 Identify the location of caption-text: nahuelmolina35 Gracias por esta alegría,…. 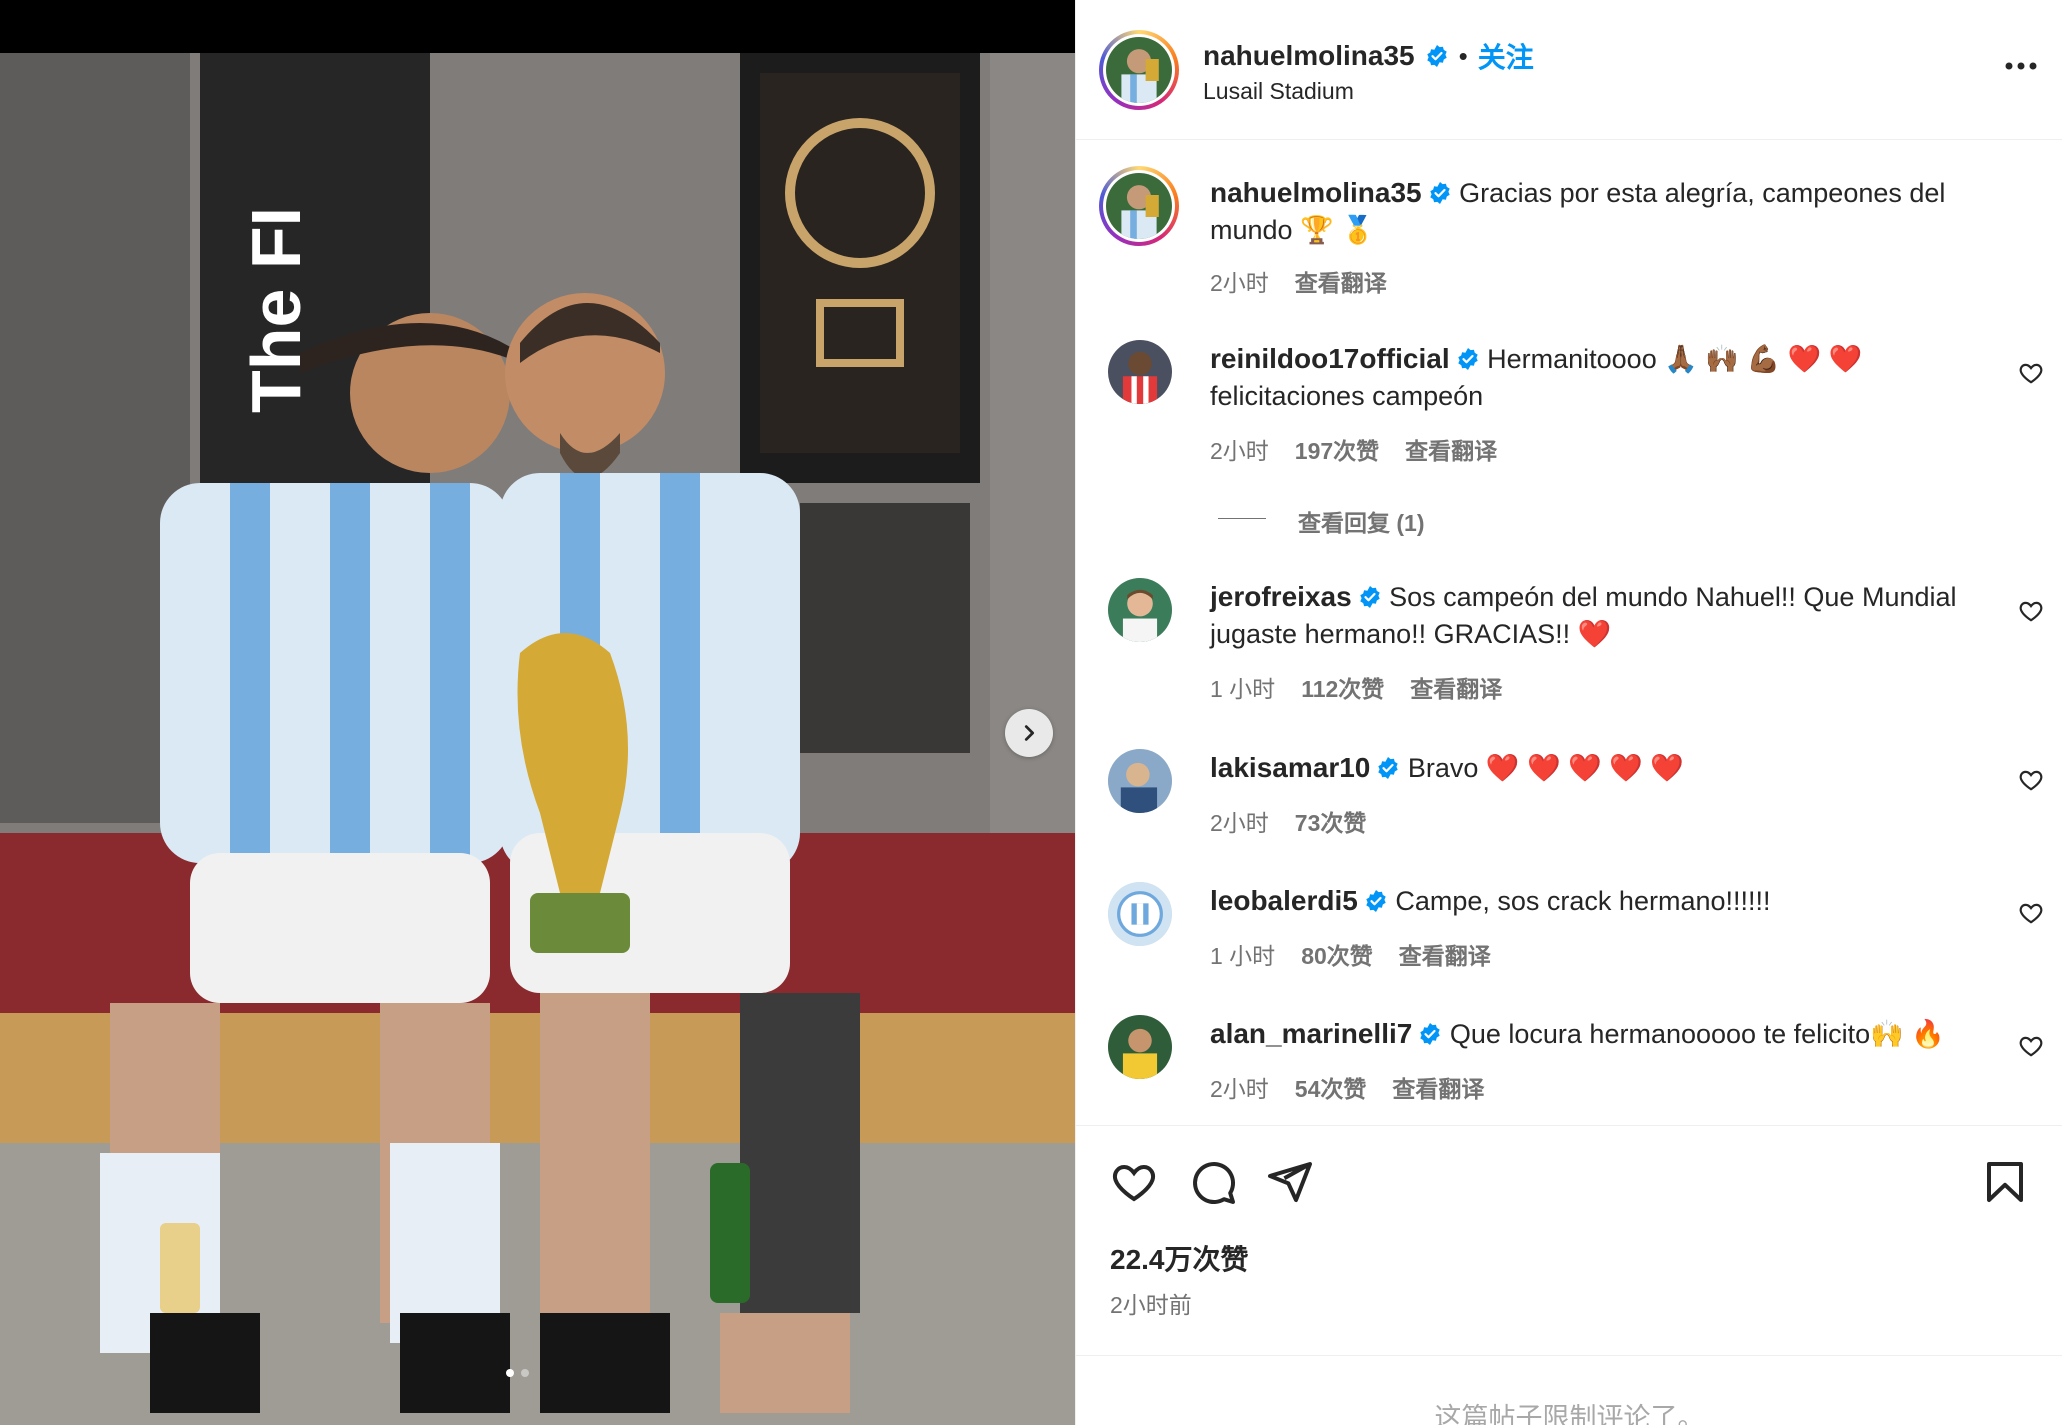
(1605, 211).